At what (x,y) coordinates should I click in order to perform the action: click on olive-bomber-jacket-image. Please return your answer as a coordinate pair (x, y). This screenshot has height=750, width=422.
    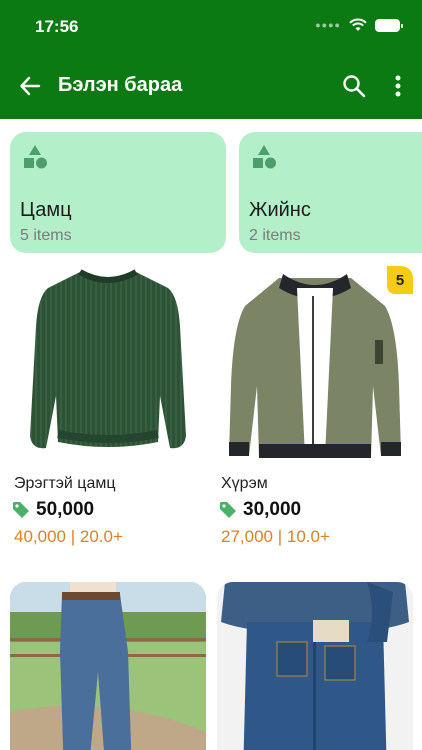
    Looking at the image, I should click on (315, 366).